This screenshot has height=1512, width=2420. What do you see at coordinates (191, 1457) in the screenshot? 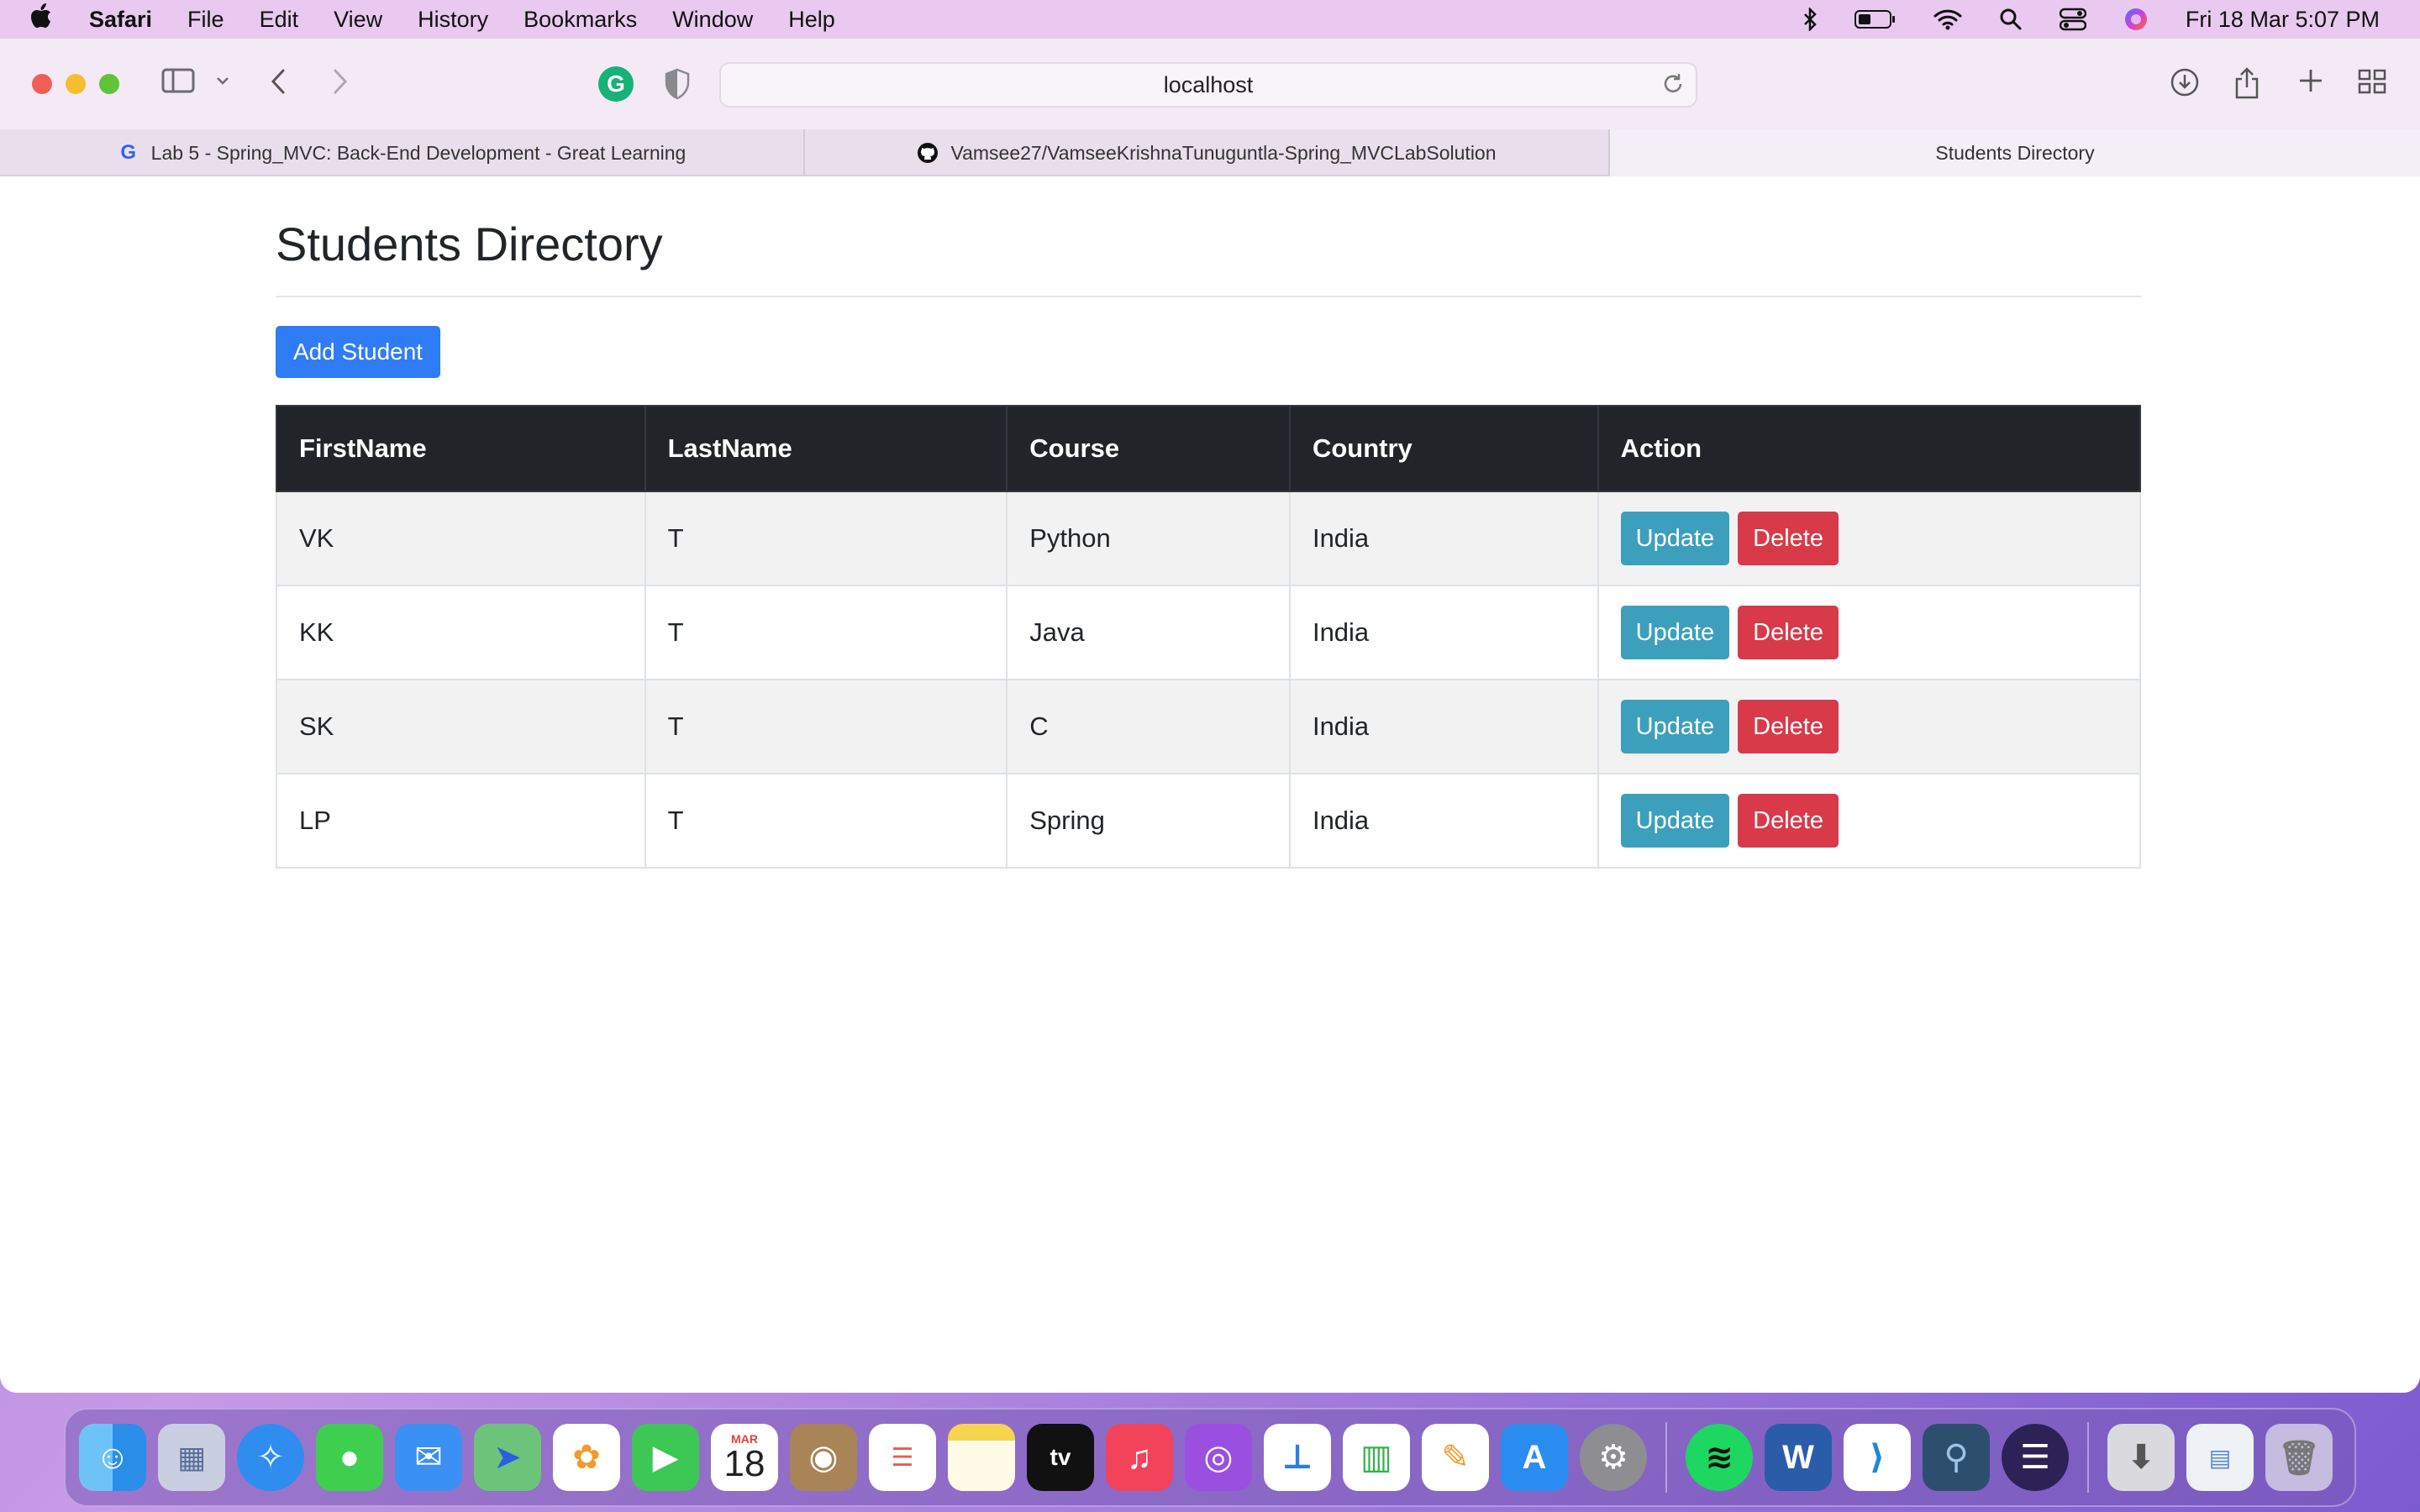
I see `launchpad-icon: ▦` at bounding box center [191, 1457].